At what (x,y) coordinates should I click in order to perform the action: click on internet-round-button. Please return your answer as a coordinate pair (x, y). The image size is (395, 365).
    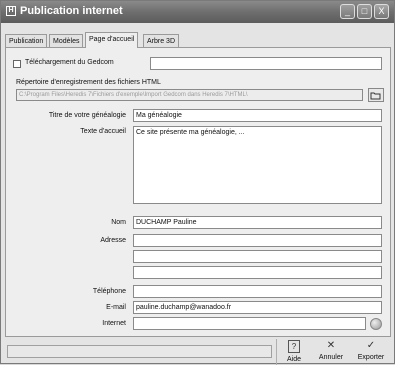
    Looking at the image, I should click on (376, 324).